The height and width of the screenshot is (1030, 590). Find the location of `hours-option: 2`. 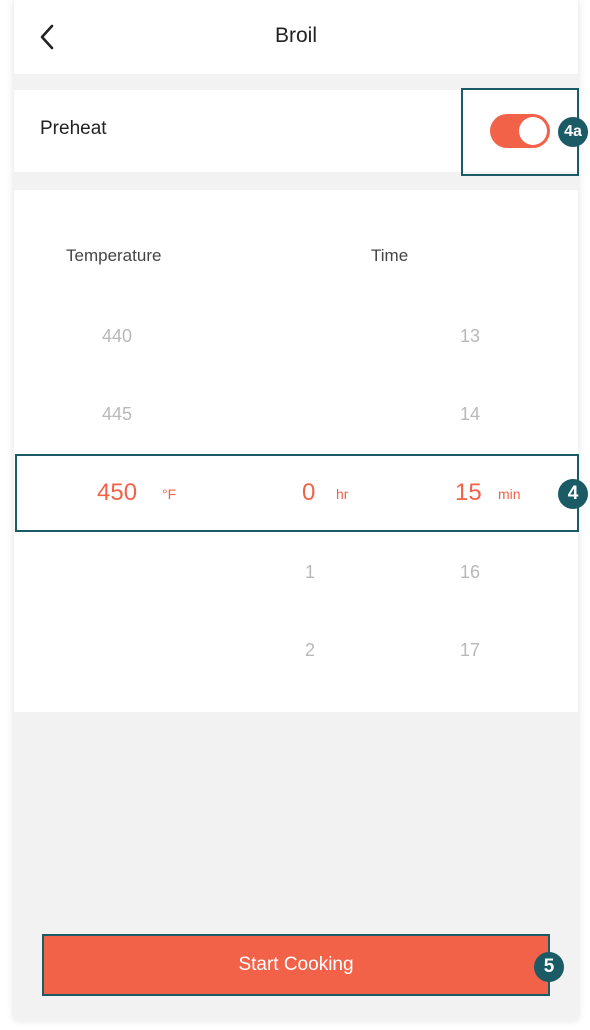

hours-option: 2 is located at coordinates (310, 650).